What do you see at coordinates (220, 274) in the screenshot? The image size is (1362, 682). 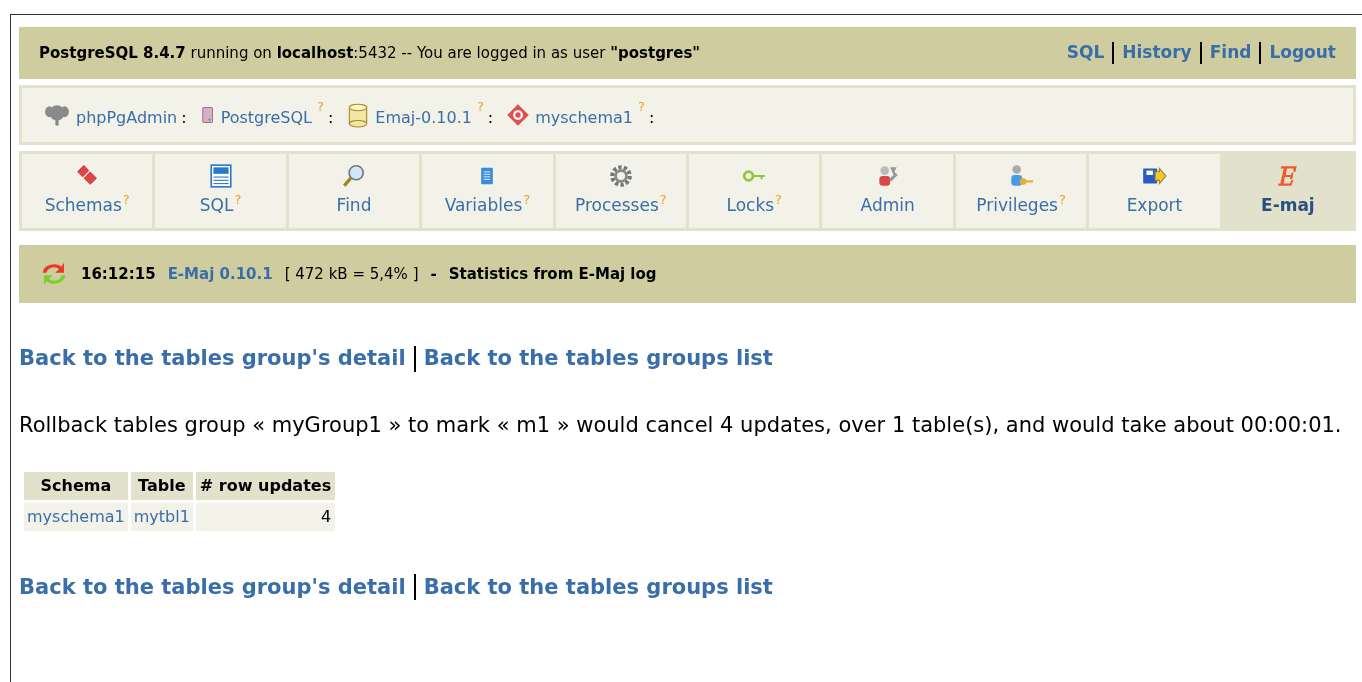 I see `version-link: E-Maj 0.10.1` at bounding box center [220, 274].